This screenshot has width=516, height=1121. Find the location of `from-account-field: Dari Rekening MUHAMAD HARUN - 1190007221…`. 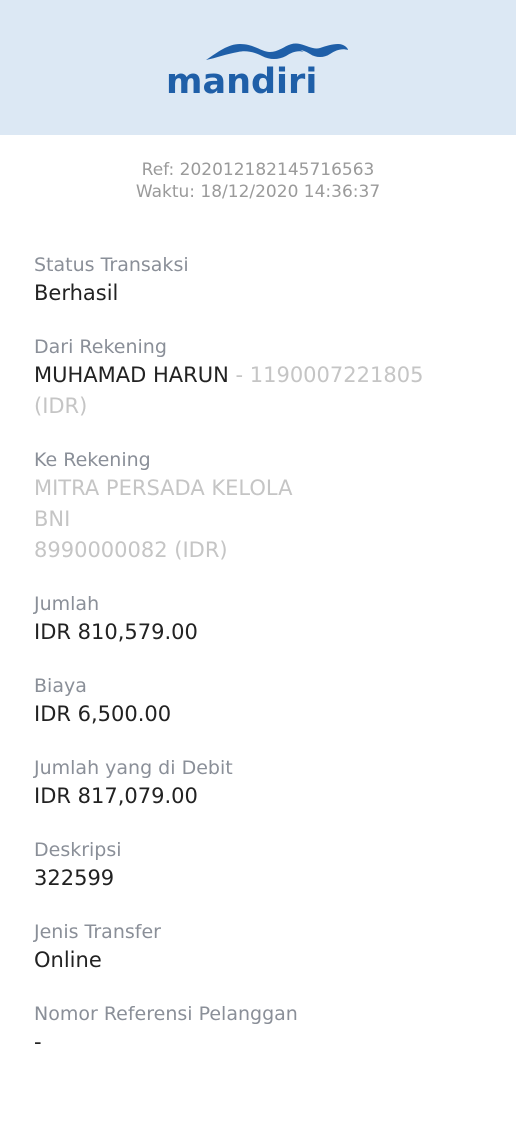

from-account-field: Dari Rekening MUHAMAD HARUN - 1190007221… is located at coordinates (258, 378).